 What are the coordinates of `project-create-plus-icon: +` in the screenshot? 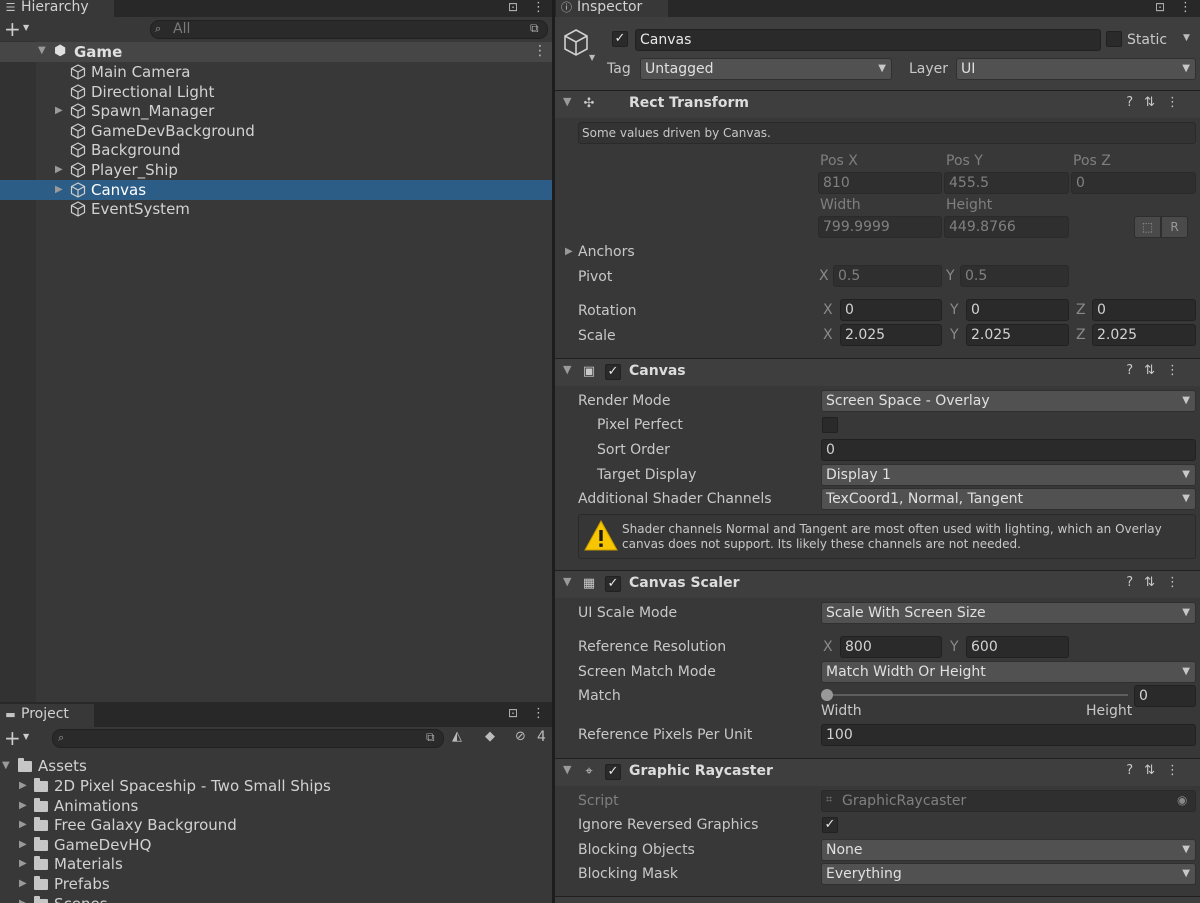 It's located at (12, 738).